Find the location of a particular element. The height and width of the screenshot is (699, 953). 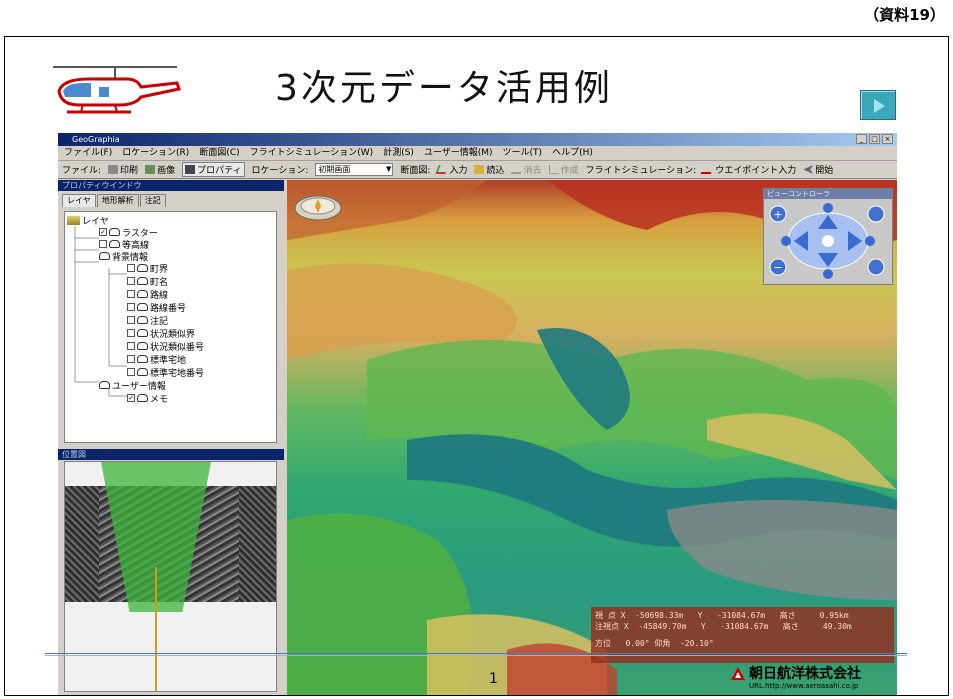

town-name-label: 町名 is located at coordinates (159, 282).